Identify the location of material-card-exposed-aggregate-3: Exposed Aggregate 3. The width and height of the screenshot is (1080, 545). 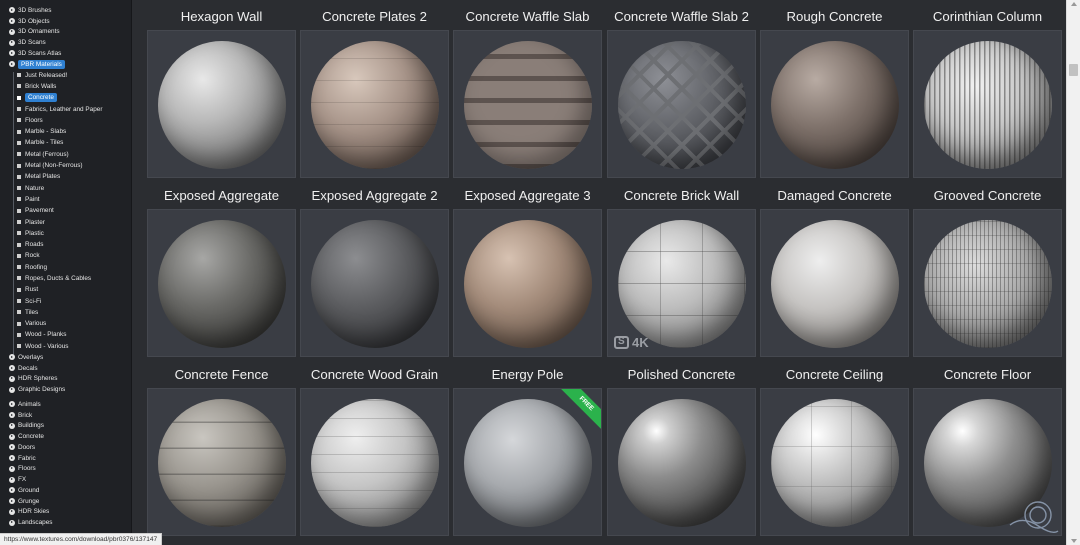
(527, 268).